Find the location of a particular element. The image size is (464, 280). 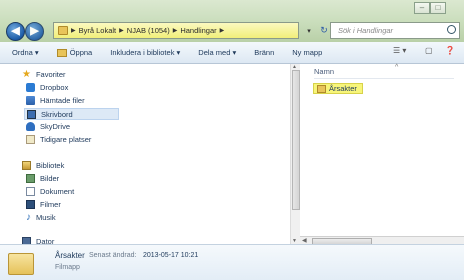

sidebar-item-label: Tidigare platser is located at coordinates (66, 139).